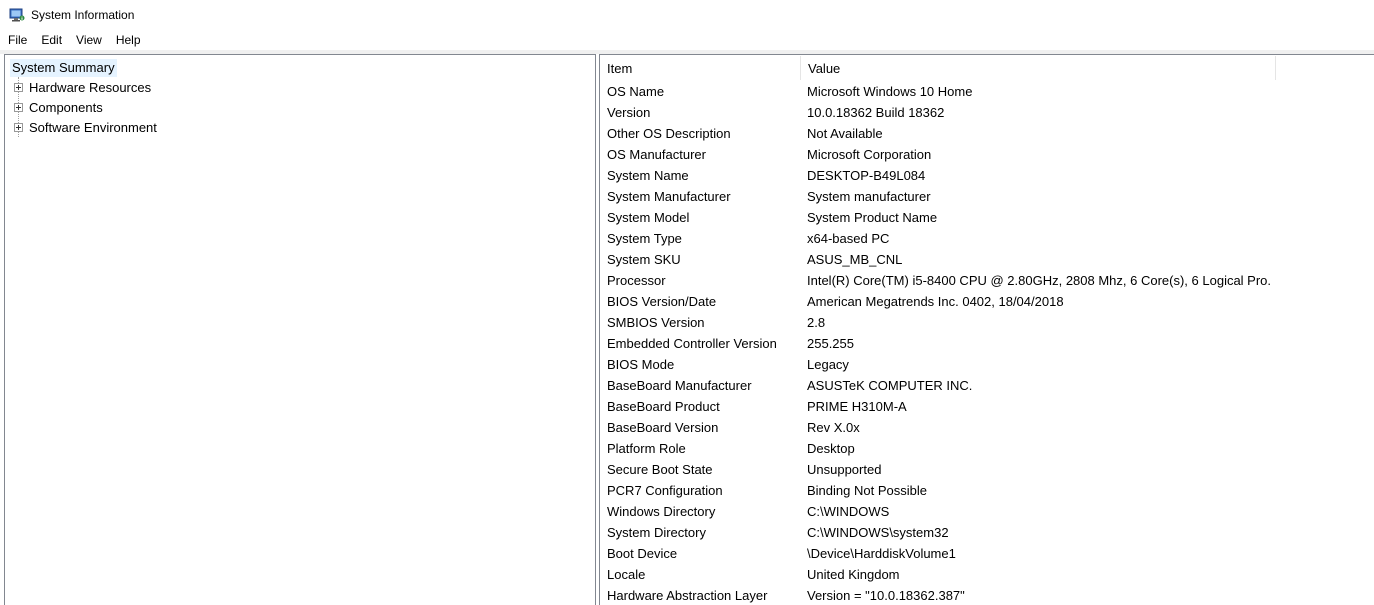 The width and height of the screenshot is (1374, 605). What do you see at coordinates (90, 87) in the screenshot?
I see `tree-item-label: Hardware Resources` at bounding box center [90, 87].